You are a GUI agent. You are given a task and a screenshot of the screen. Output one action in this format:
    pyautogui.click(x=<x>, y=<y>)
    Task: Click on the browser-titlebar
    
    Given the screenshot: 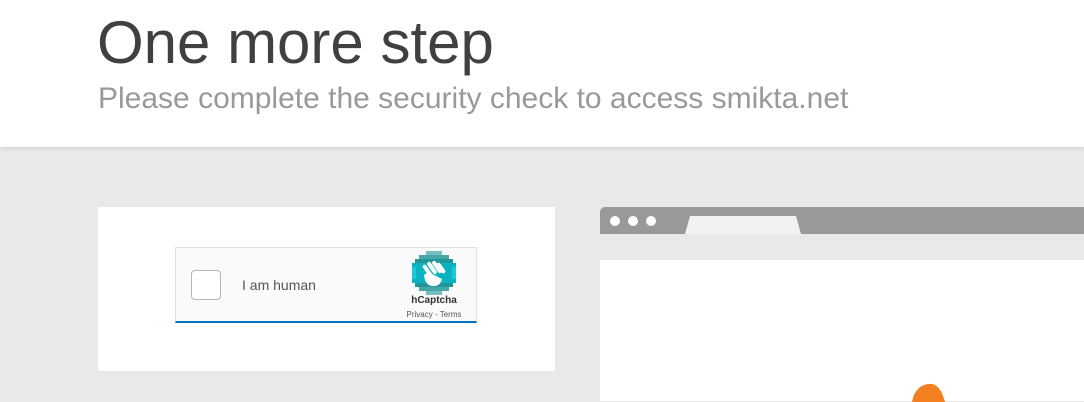 What is the action you would take?
    pyautogui.click(x=842, y=220)
    